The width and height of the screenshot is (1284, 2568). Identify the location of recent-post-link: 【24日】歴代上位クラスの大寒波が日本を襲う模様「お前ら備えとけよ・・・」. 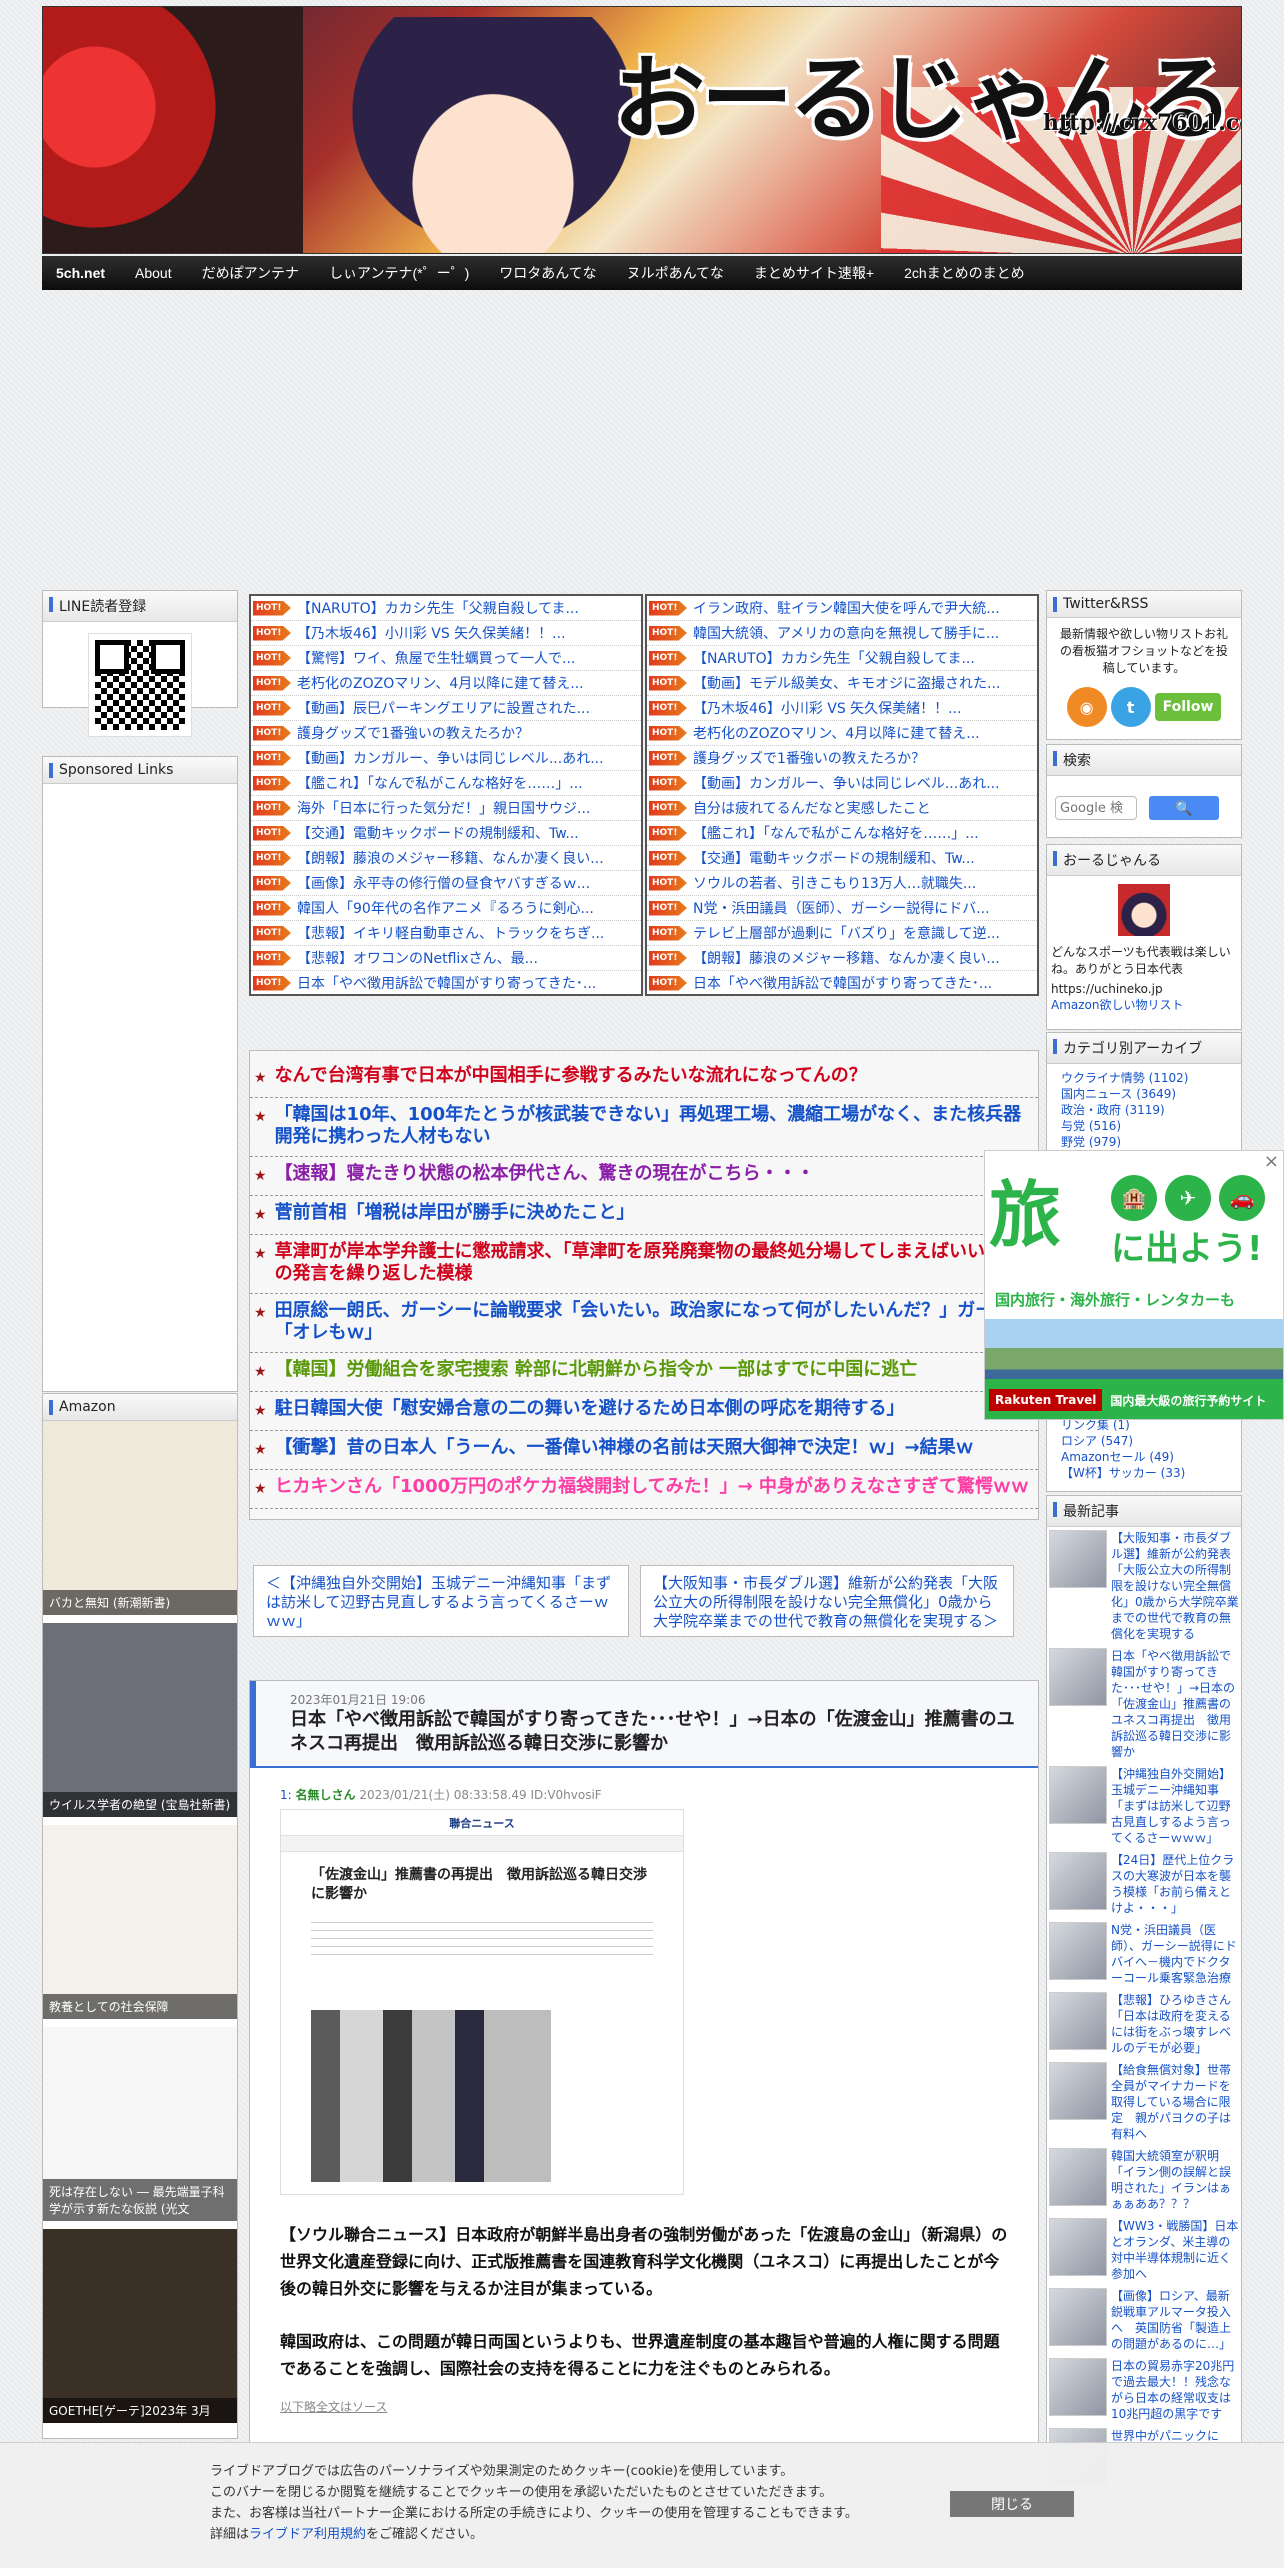
(1175, 1884).